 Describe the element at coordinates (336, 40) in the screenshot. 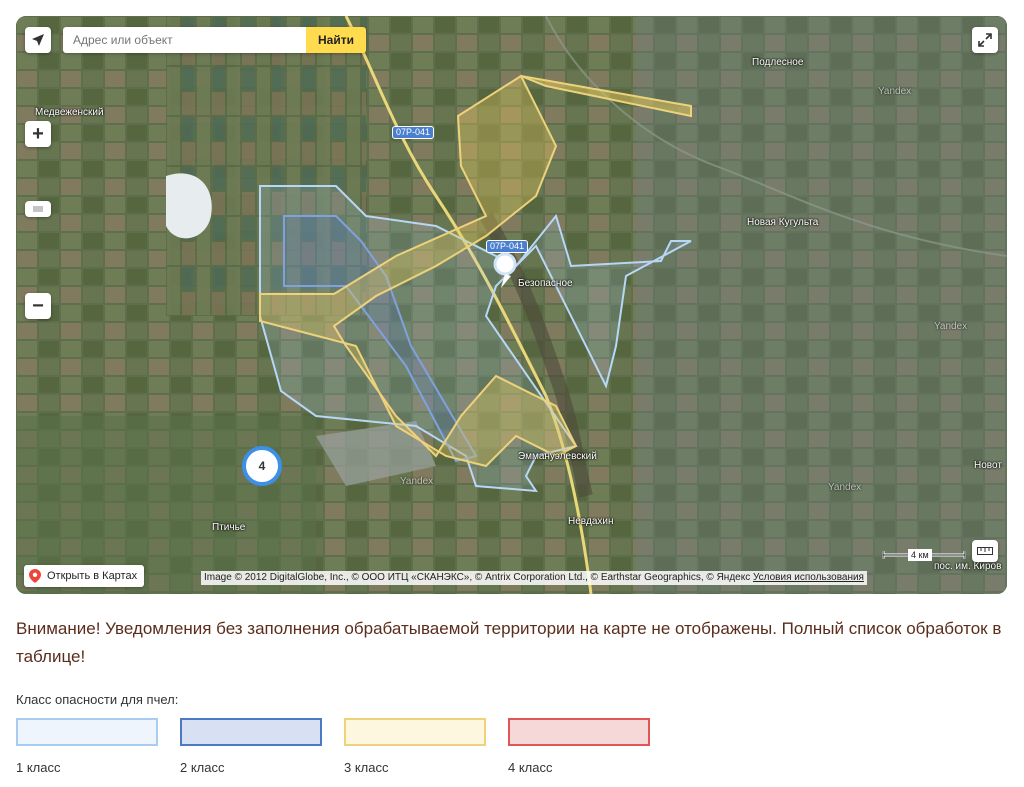

I see `search-button: Найти` at that location.